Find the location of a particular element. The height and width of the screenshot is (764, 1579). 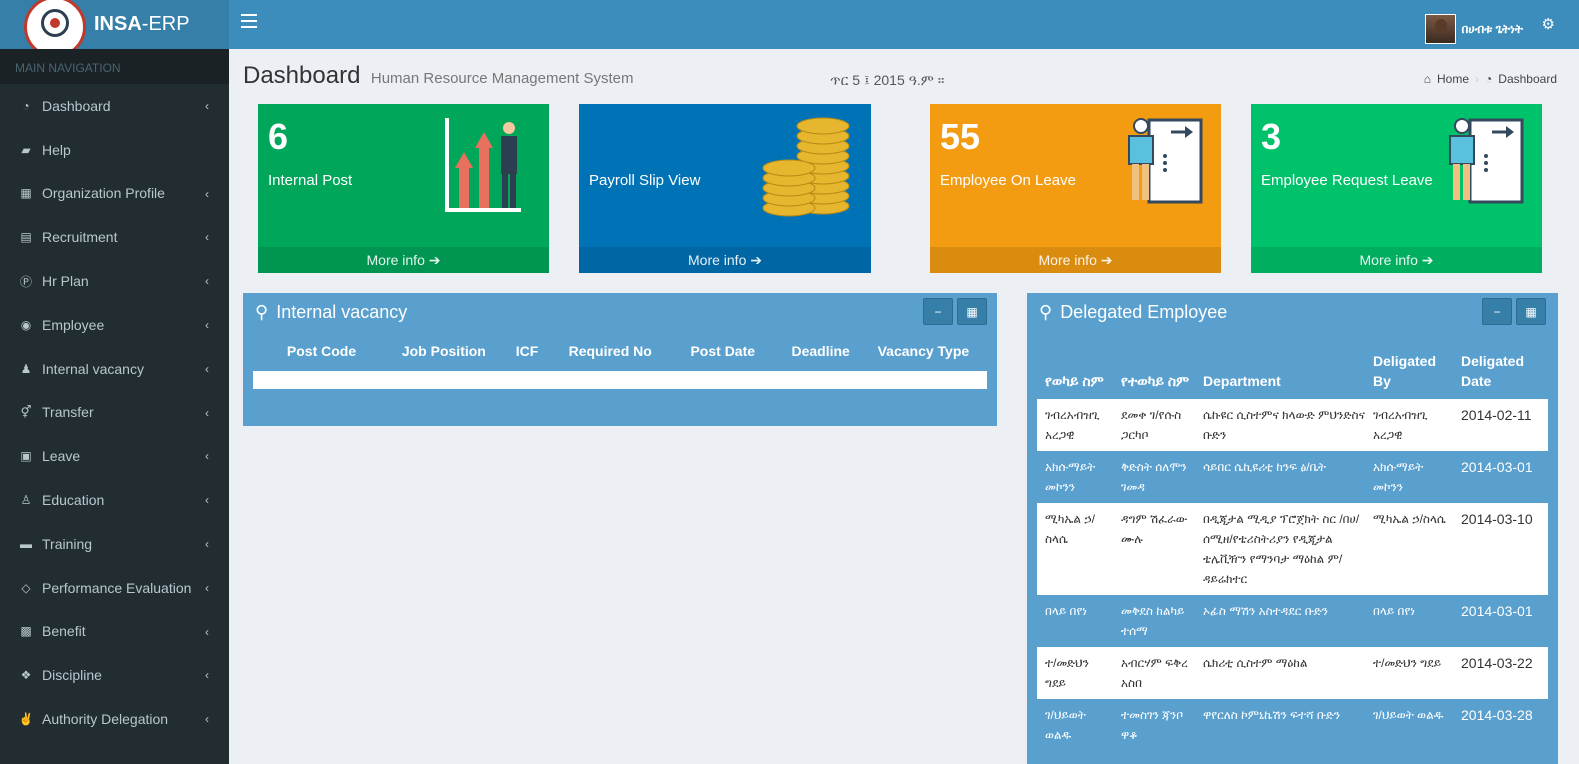

column-header: Job Position is located at coordinates (444, 351).